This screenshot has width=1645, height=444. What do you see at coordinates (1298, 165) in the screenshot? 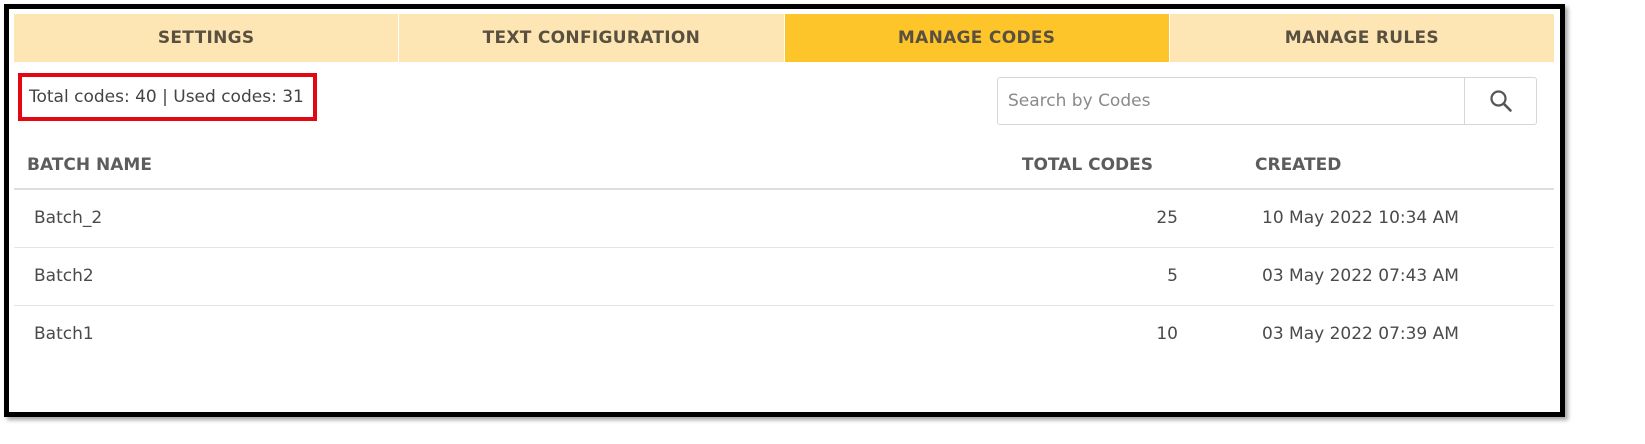
I see `header-created: CREATED` at bounding box center [1298, 165].